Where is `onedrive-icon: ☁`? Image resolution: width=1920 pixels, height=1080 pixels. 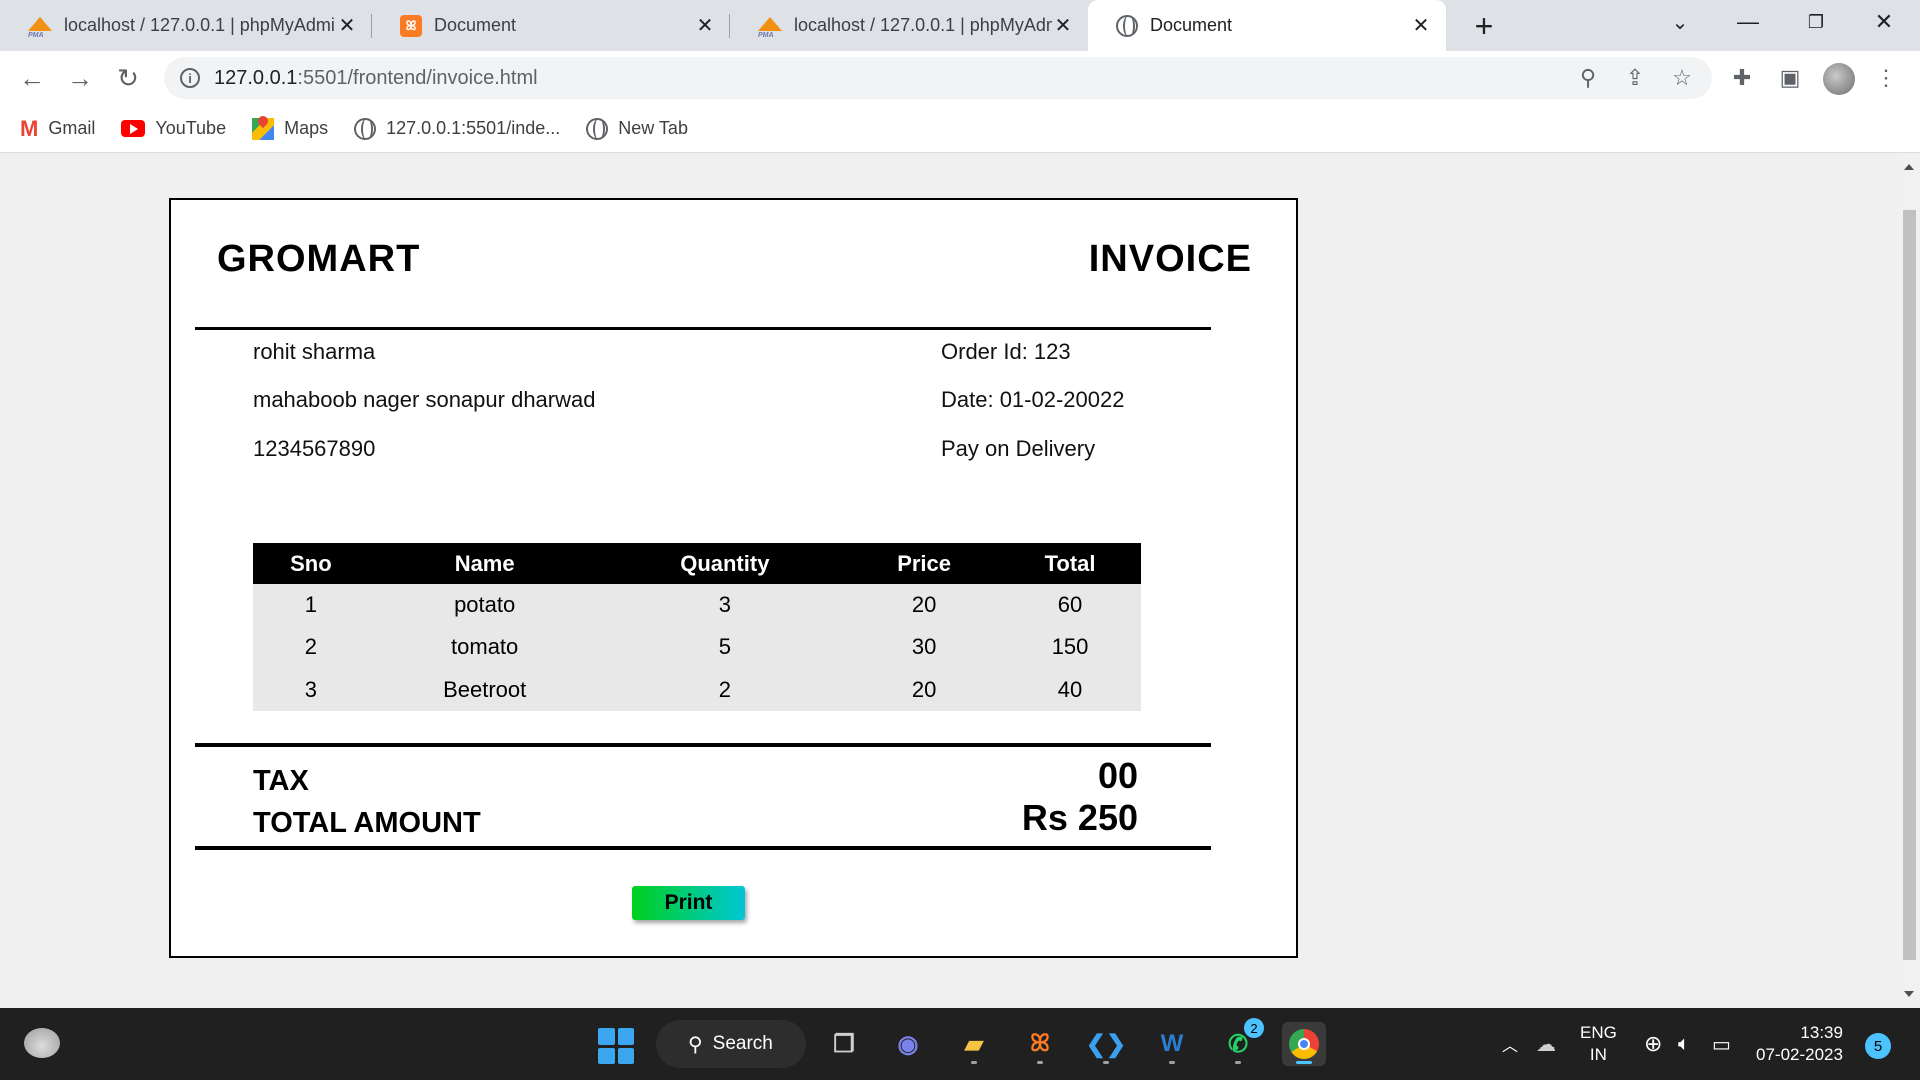
onedrive-icon: ☁ is located at coordinates (1546, 1044).